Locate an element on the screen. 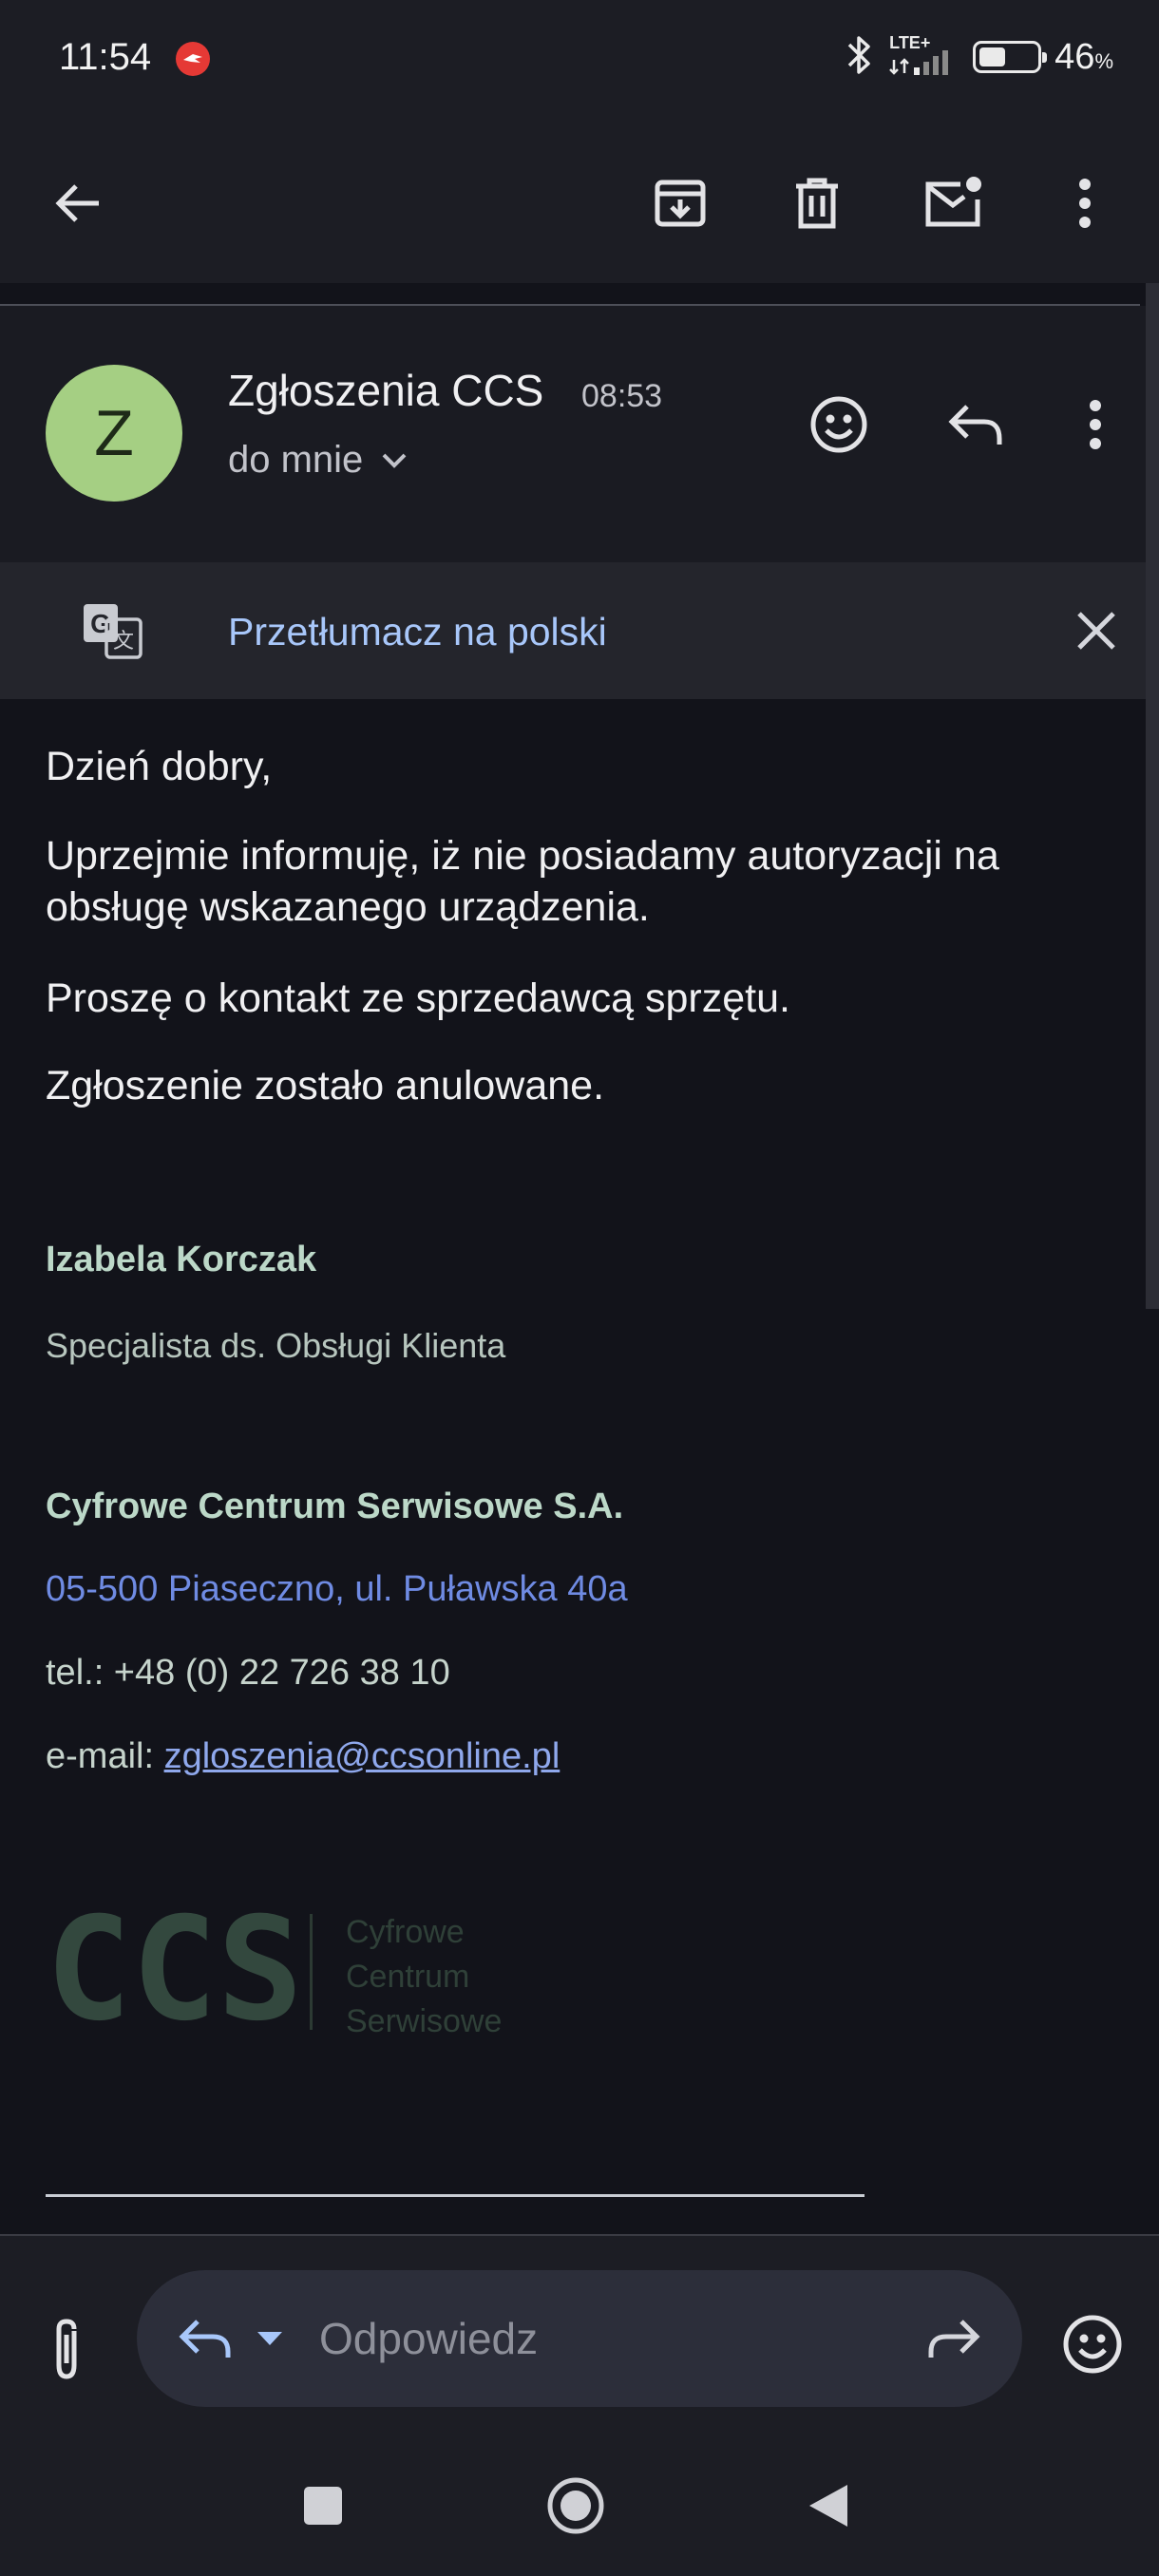 This screenshot has height=2576, width=1159. home-circle-icon is located at coordinates (575, 2505).